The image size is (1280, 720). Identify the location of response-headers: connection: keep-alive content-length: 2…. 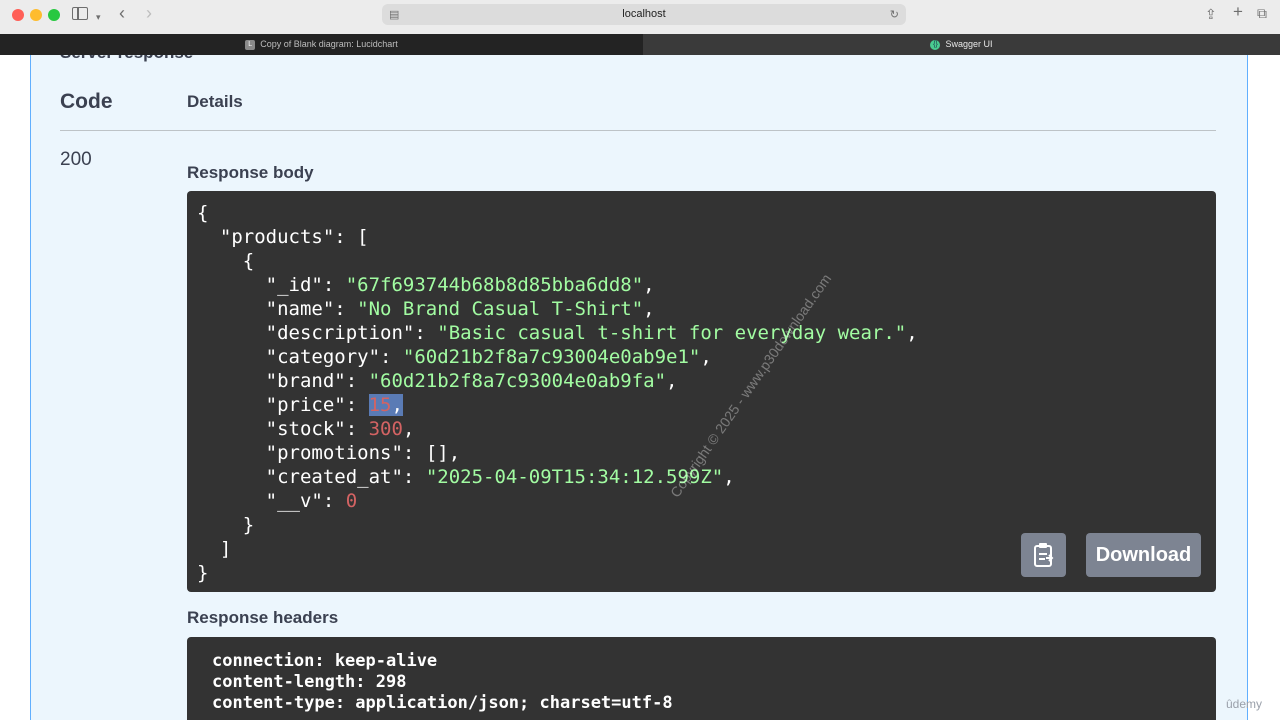
(701, 678).